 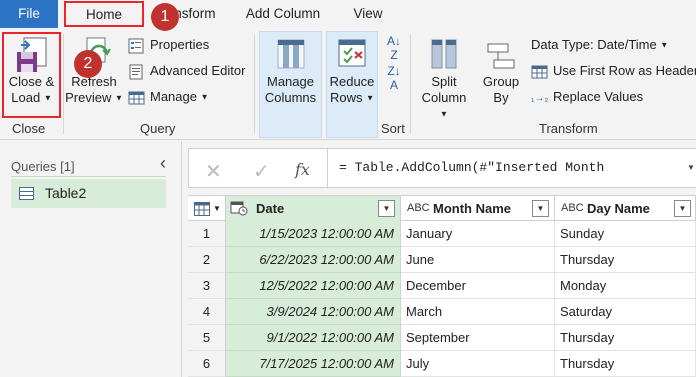 I want to click on column-header-month-name: ABC Month Name ▼, so click(x=478, y=208).